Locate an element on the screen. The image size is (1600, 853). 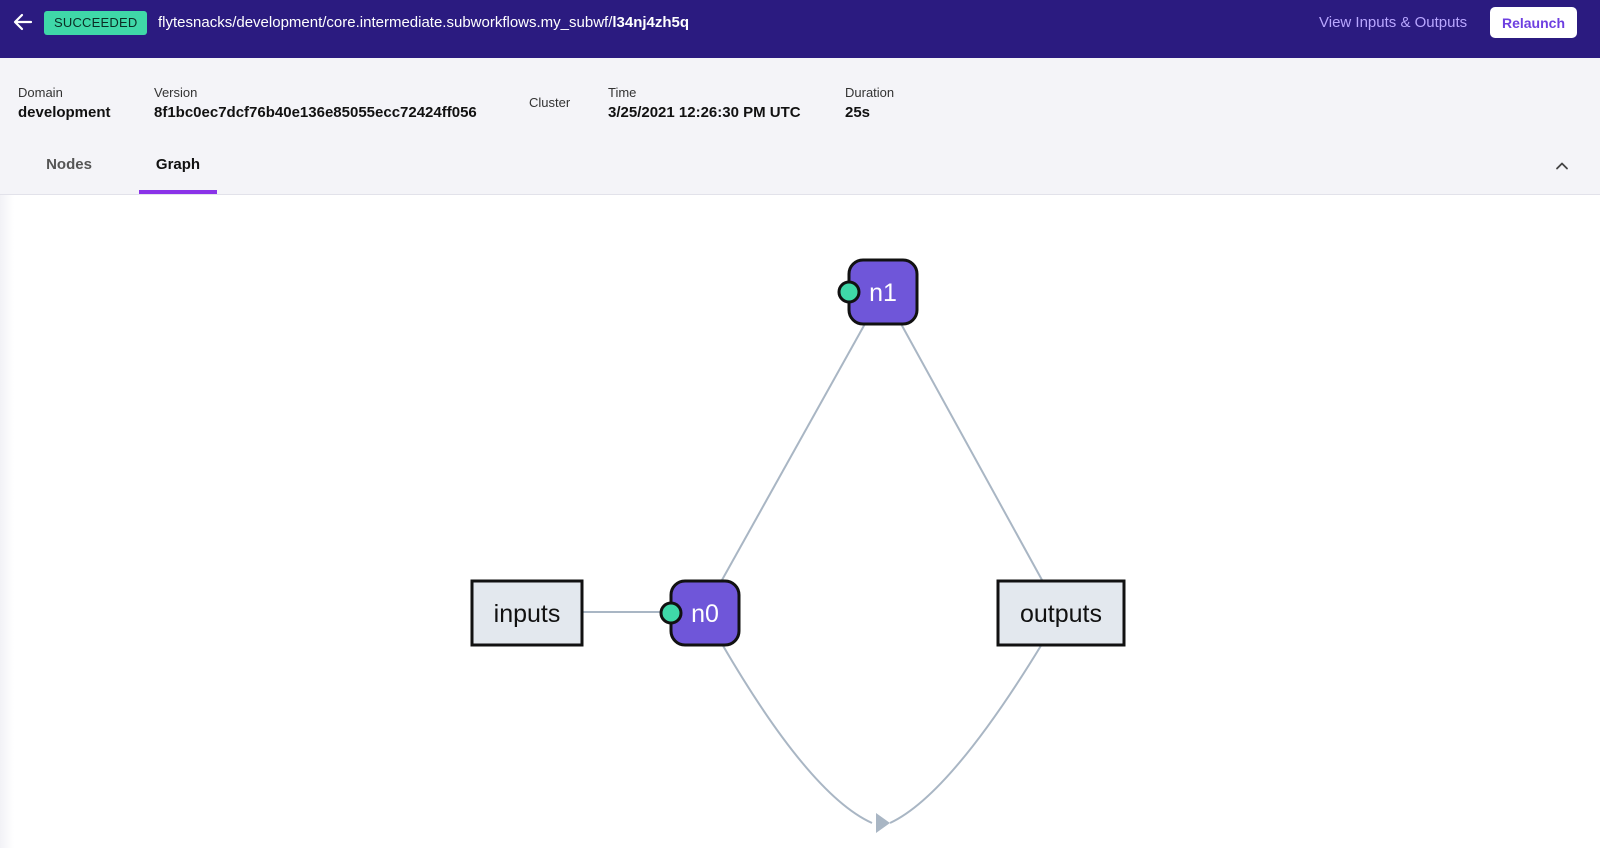
relaunch-button: Relaunch is located at coordinates (1533, 22).